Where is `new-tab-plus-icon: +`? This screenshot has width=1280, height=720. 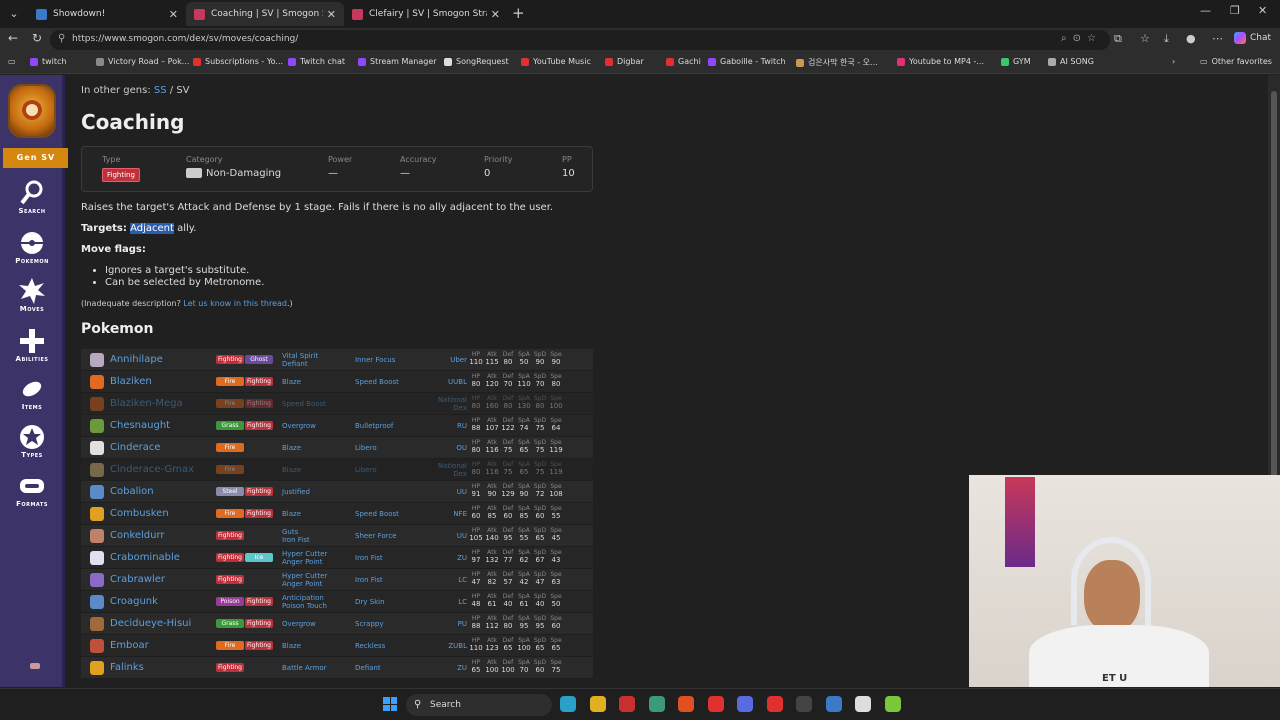
new-tab-plus-icon: + is located at coordinates (518, 13).